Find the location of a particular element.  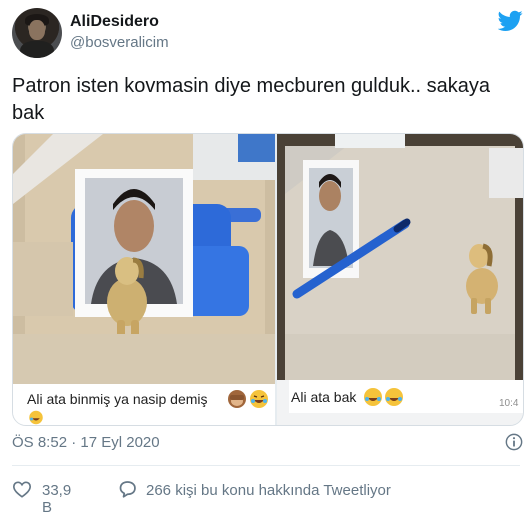

twitter-bird-icon is located at coordinates (510, 21).